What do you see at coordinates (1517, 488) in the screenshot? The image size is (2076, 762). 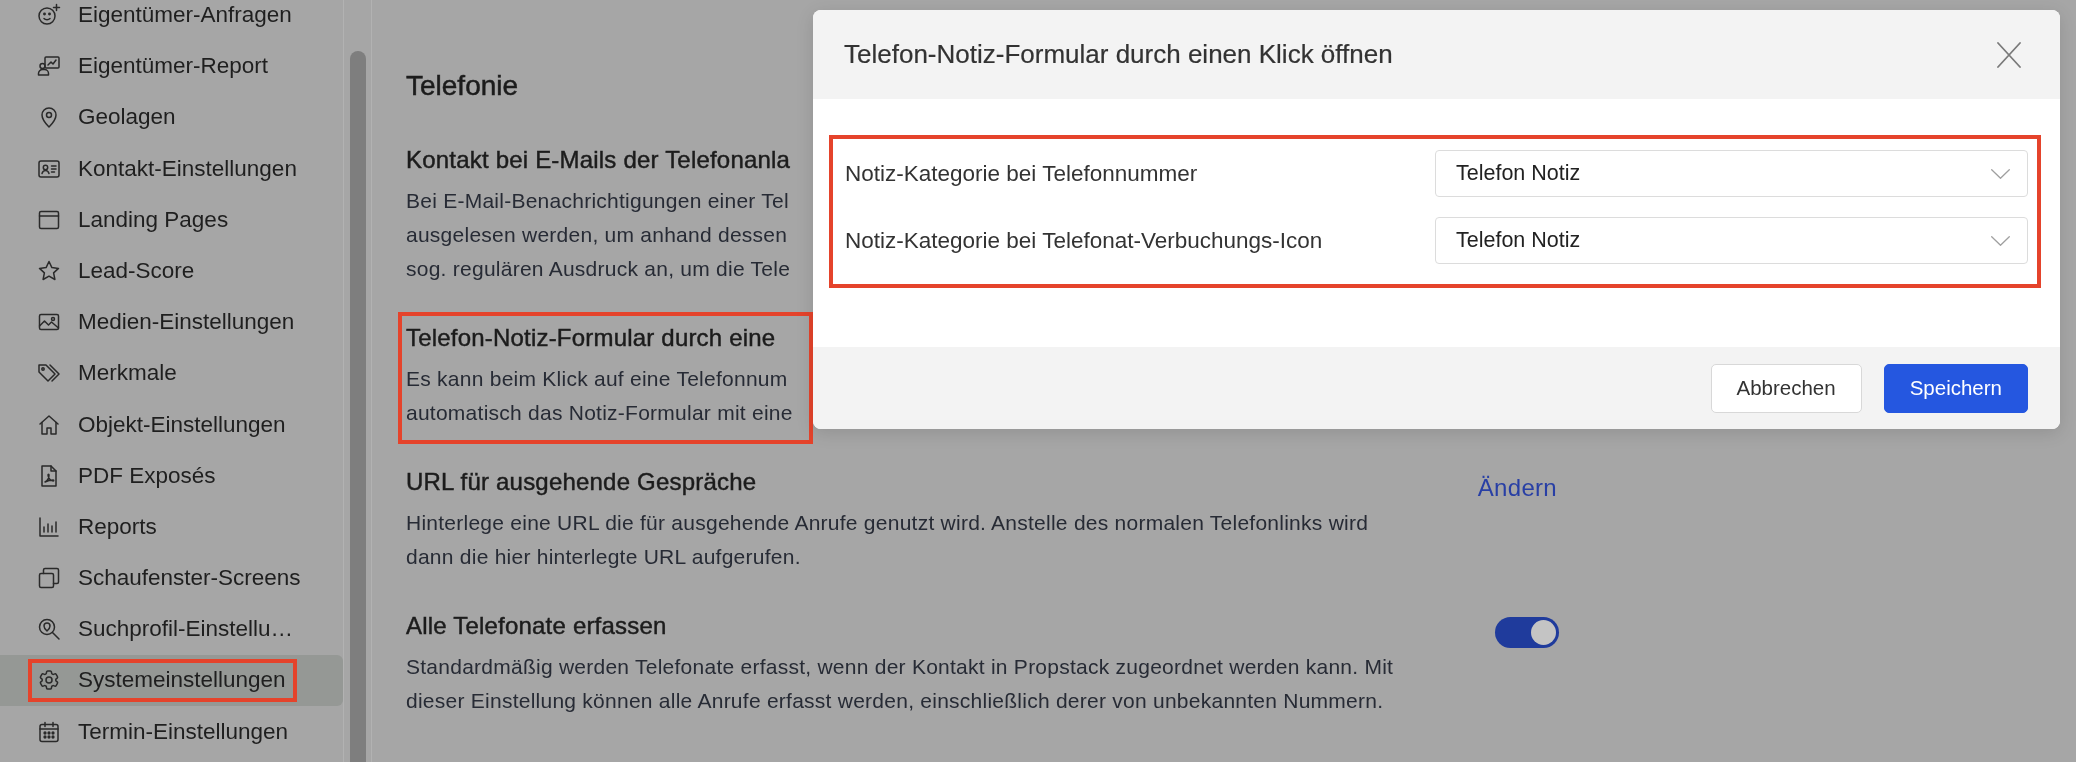 I see `change-link: Ändern` at bounding box center [1517, 488].